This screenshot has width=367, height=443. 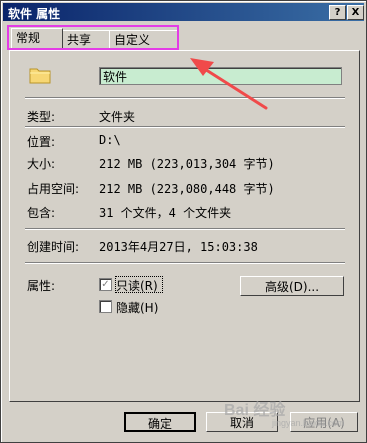 What do you see at coordinates (117, 117) in the screenshot?
I see `type-value: 文件夹` at bounding box center [117, 117].